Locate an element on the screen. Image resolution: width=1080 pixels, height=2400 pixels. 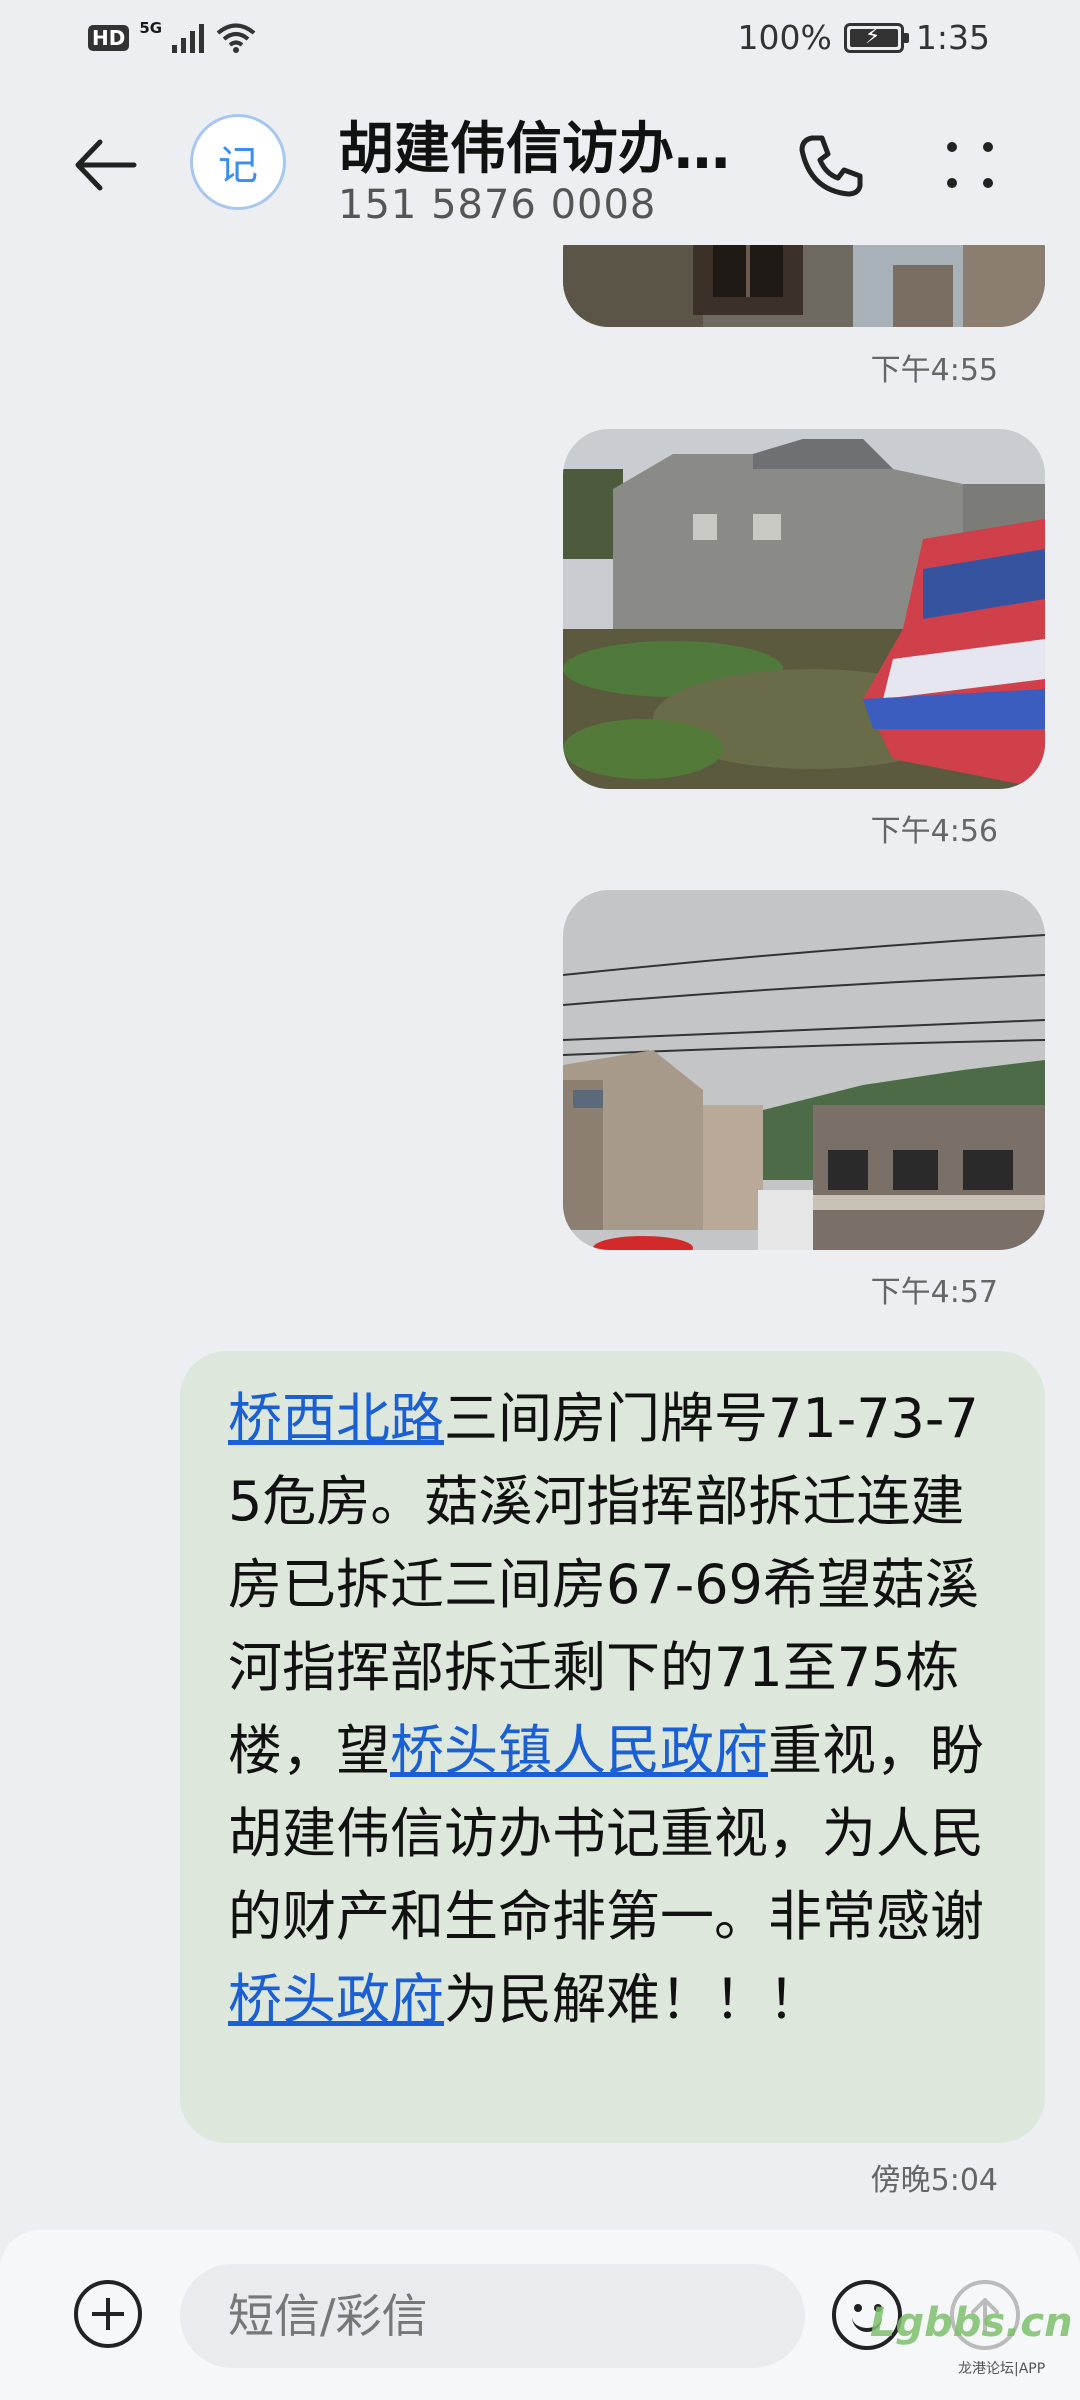
add-attachment-button is located at coordinates (108, 2314).